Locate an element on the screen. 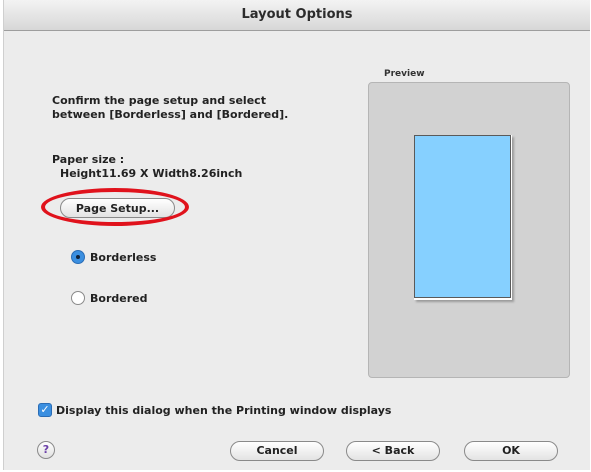 The width and height of the screenshot is (591, 472). preview-paper is located at coordinates (463, 217).